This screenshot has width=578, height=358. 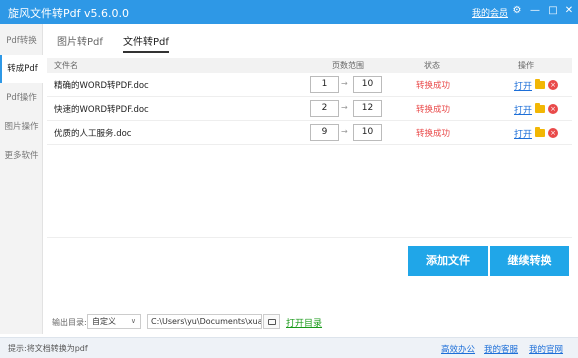 What do you see at coordinates (310, 39) in the screenshot?
I see `tab-bar: 图片转Pdf 文件转Pdf` at bounding box center [310, 39].